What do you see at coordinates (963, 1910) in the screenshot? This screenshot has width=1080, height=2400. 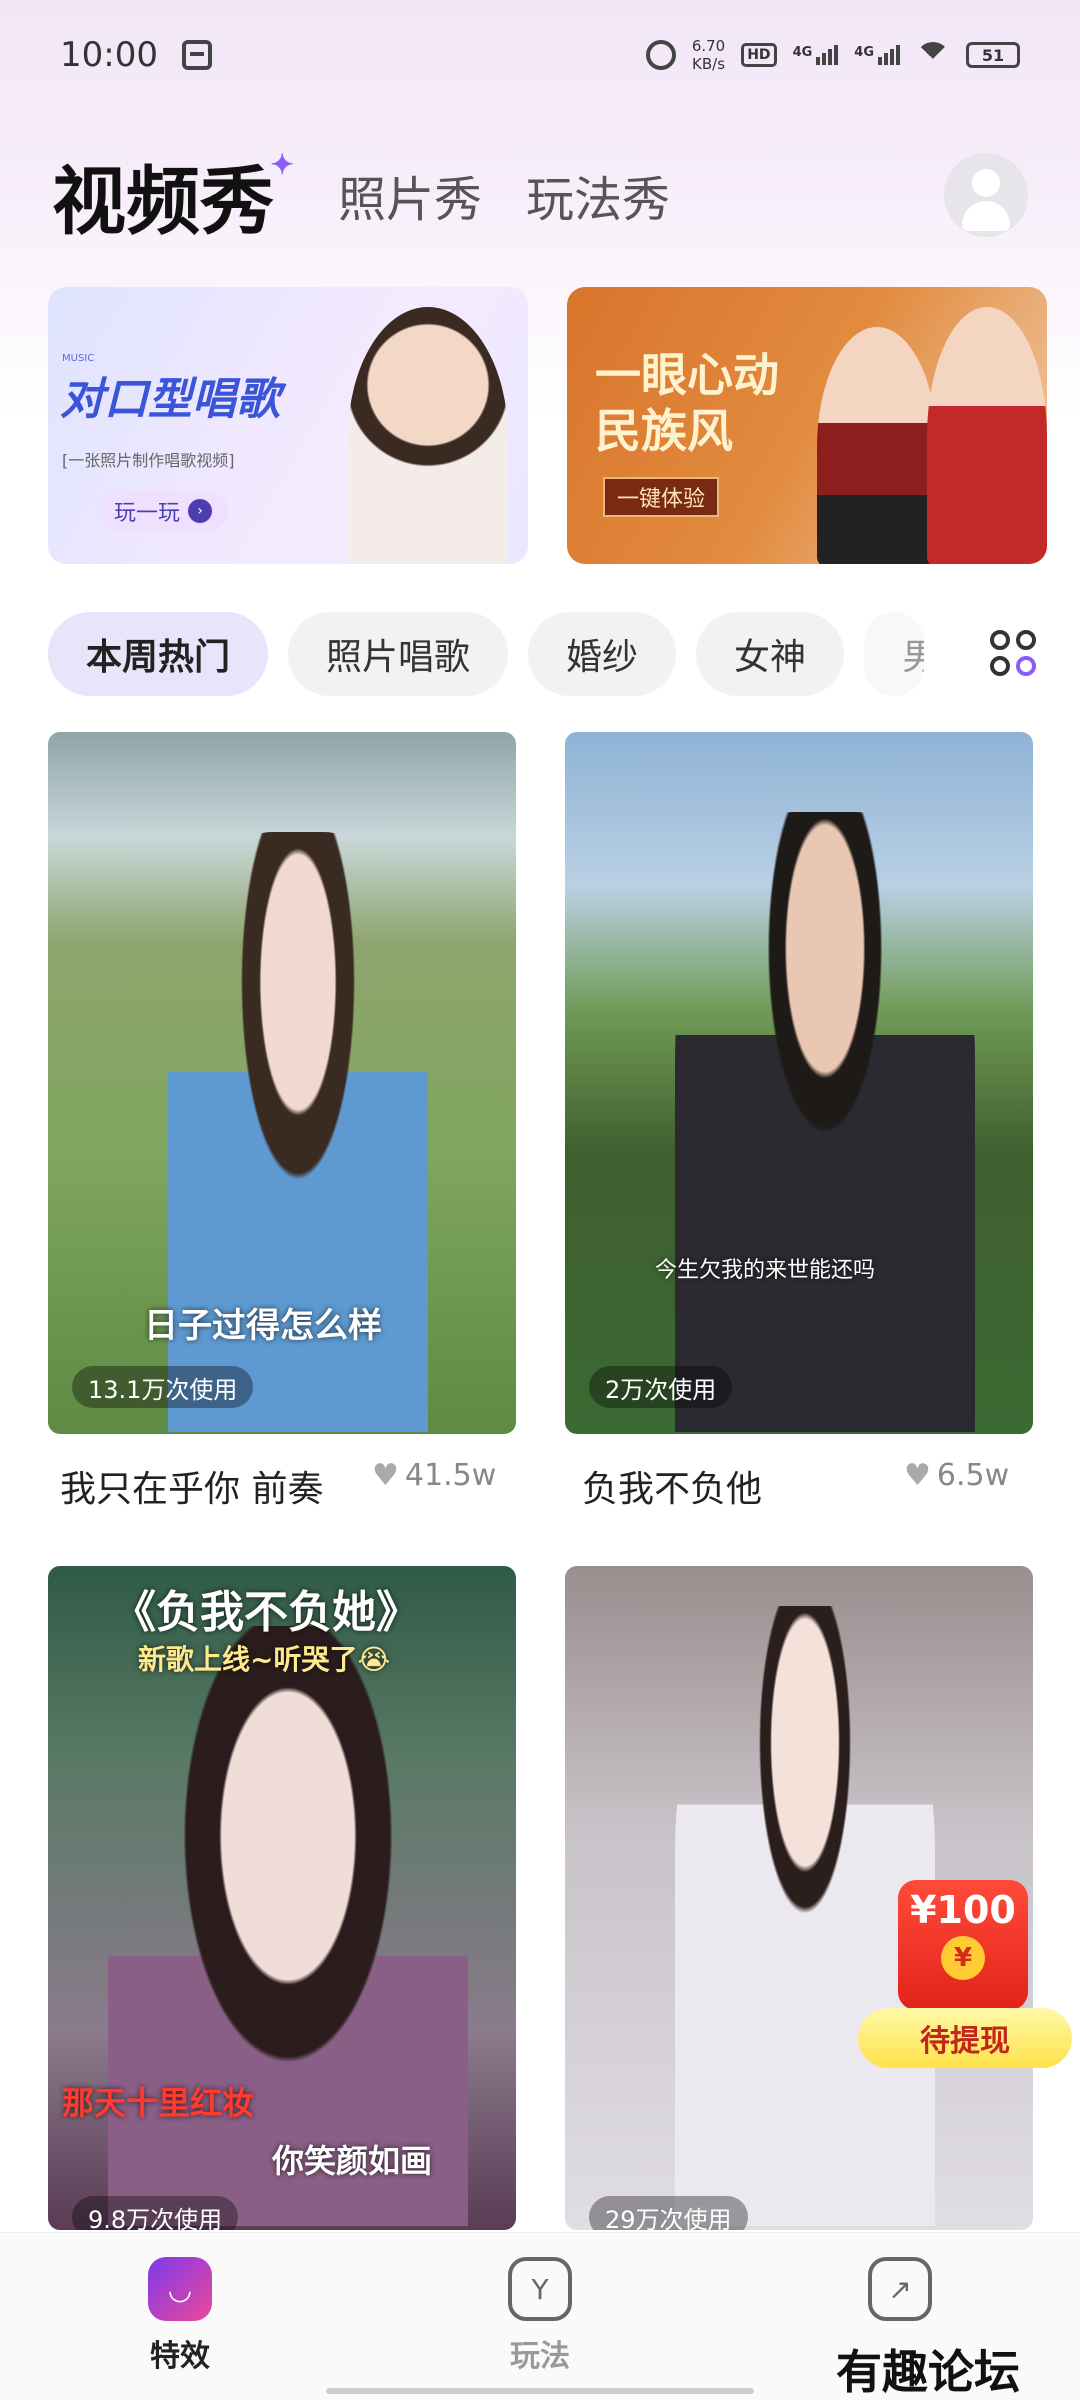 I see `reward-amount: ¥100` at bounding box center [963, 1910].